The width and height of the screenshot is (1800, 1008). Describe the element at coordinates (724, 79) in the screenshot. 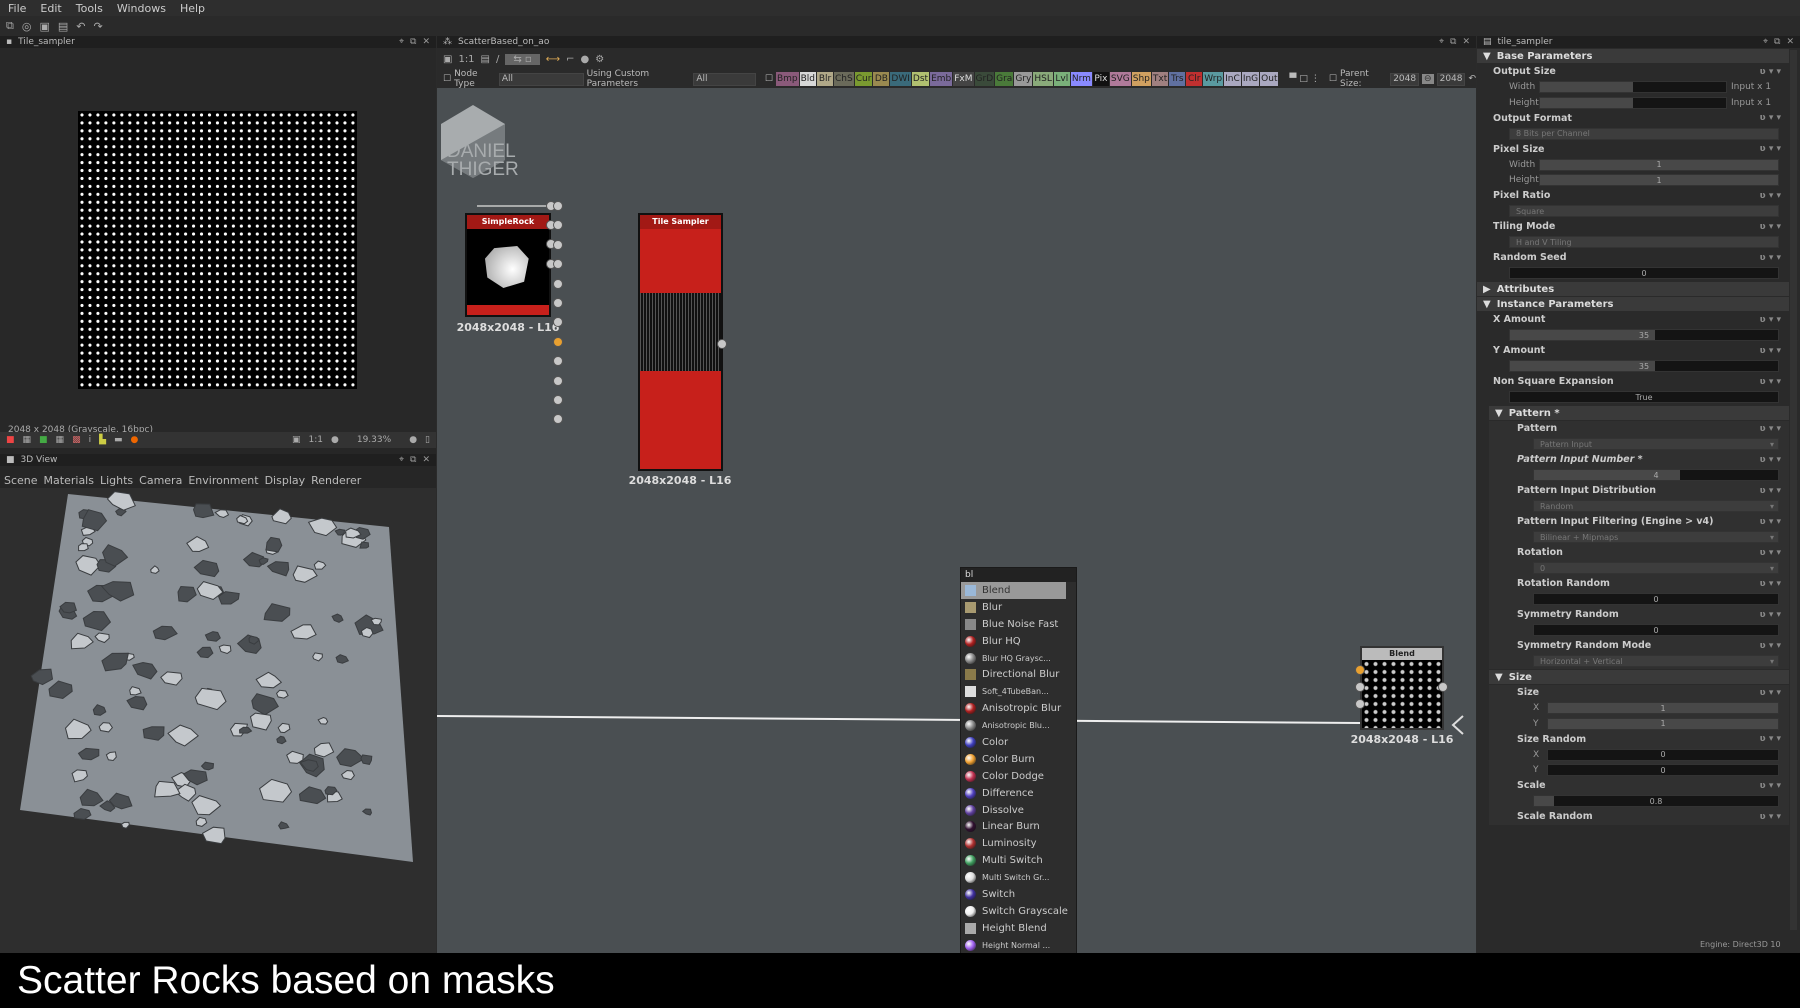

I see `custom-params-select: All` at that location.